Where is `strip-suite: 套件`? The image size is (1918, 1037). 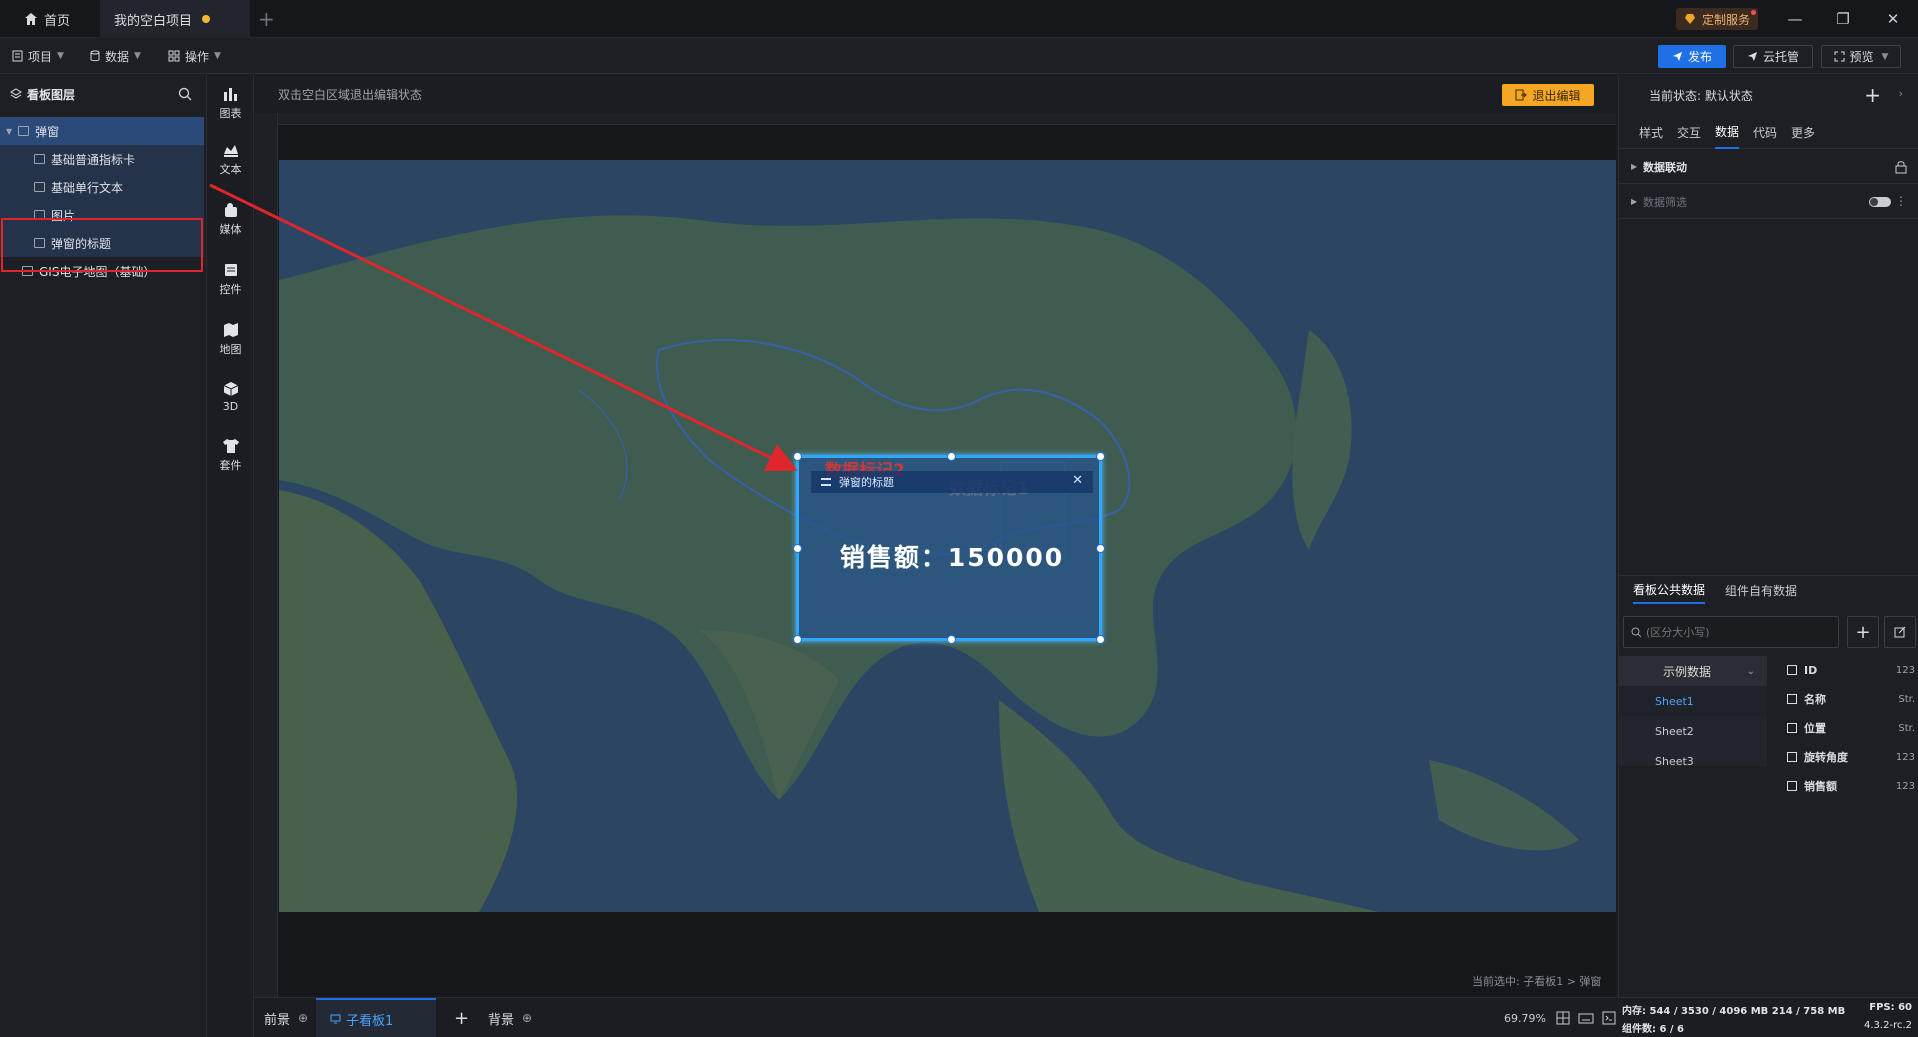
strip-suite: 套件 is located at coordinates (230, 455).